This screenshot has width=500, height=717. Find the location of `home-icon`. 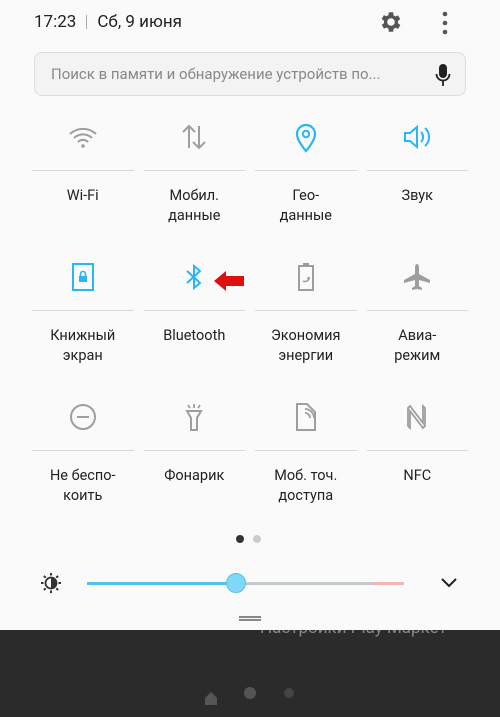

home-icon is located at coordinates (211, 698).